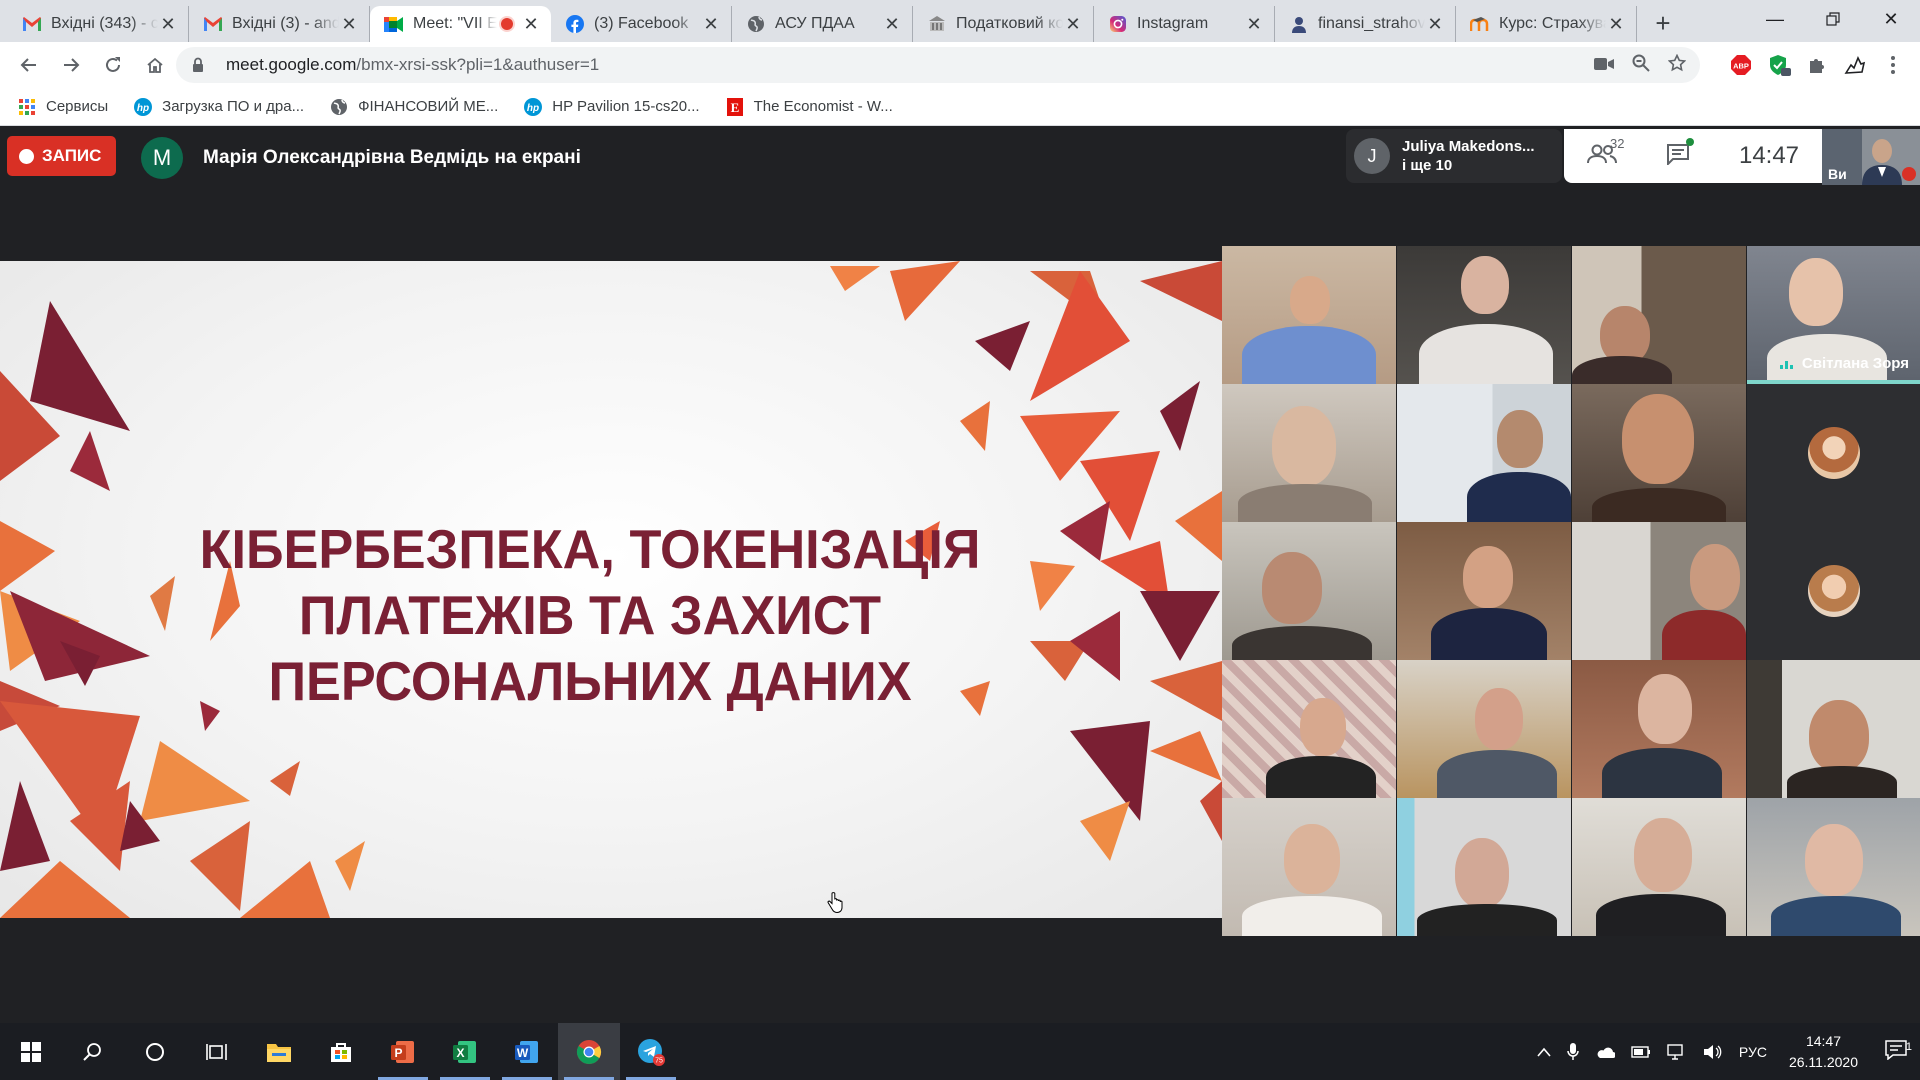 This screenshot has width=1920, height=1080. Describe the element at coordinates (822, 24) in the screenshot. I see `tab-asu-pdaa: АСУ ПДАА ✕` at that location.